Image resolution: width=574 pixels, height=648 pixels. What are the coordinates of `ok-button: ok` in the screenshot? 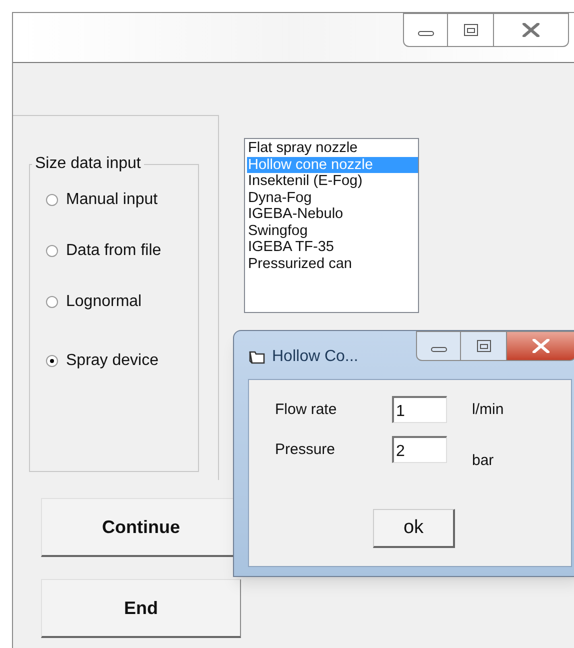 It's located at (414, 528).